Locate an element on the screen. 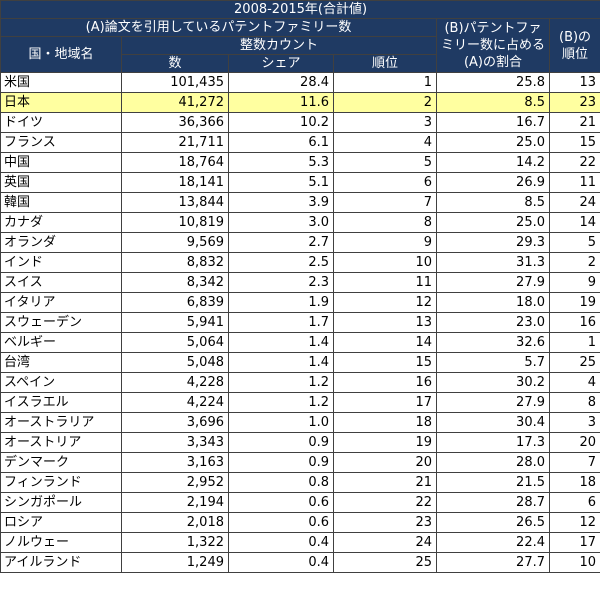 This screenshot has height=589, width=600. table-row: フランス 21,711 6.1 4 25.0 15 is located at coordinates (300, 142).